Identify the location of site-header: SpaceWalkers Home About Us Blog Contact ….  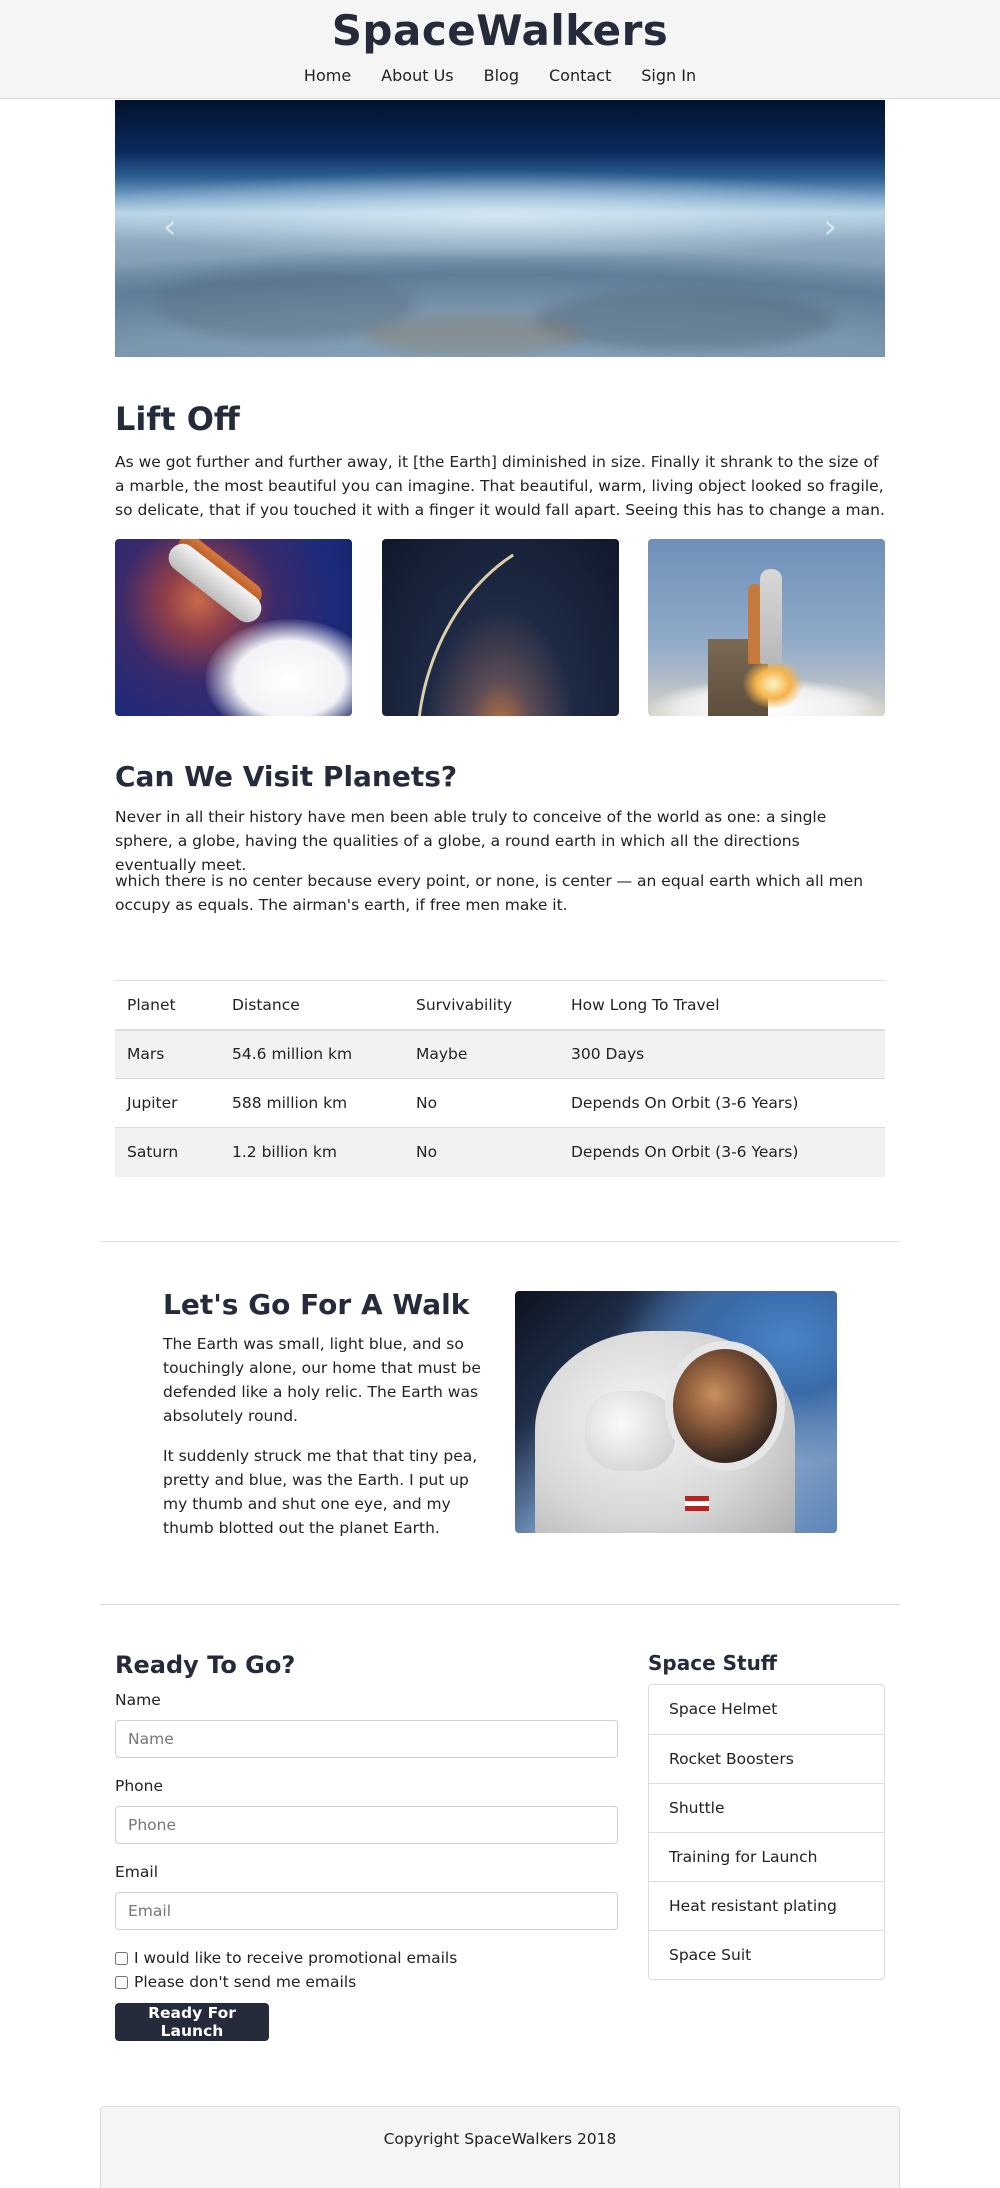
(500, 49).